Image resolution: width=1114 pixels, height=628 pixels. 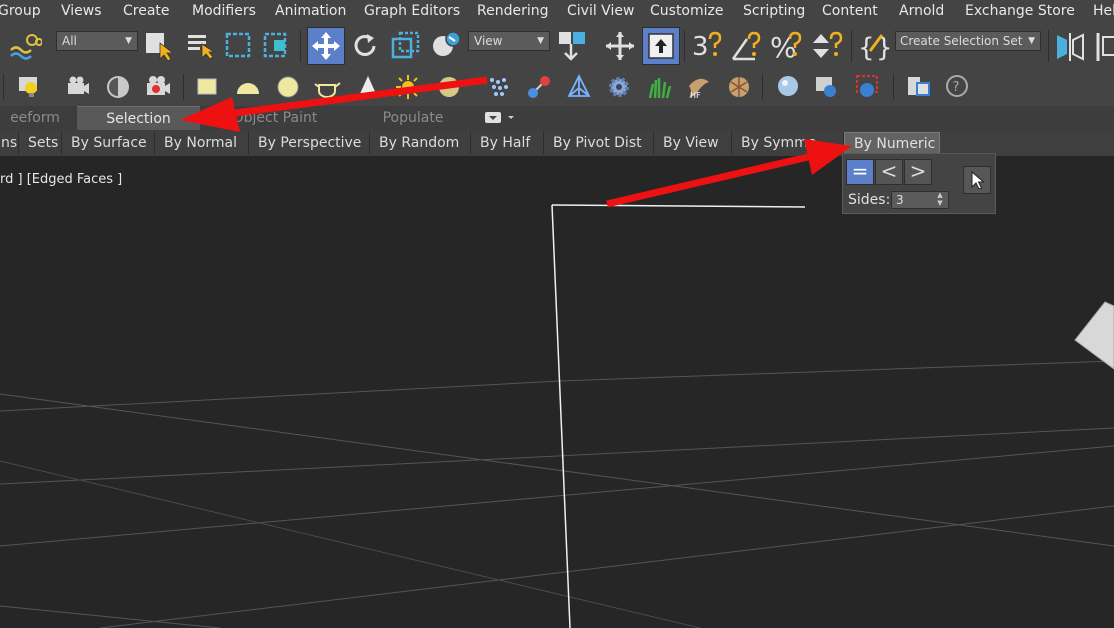 I want to click on texture-sphere-icon, so click(x=739, y=87).